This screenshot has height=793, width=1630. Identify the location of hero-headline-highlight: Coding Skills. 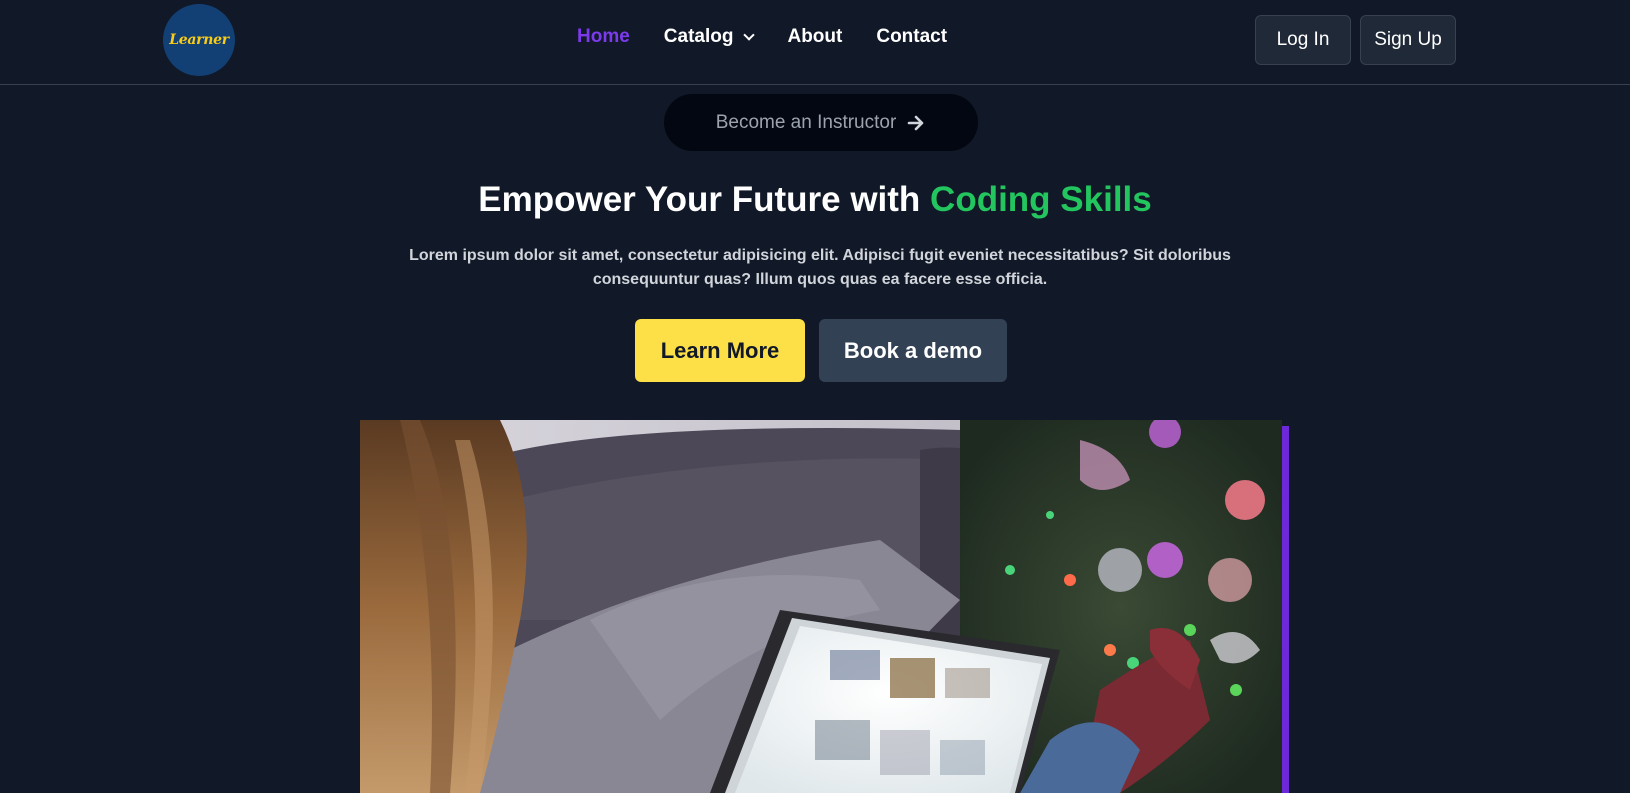
(1041, 199).